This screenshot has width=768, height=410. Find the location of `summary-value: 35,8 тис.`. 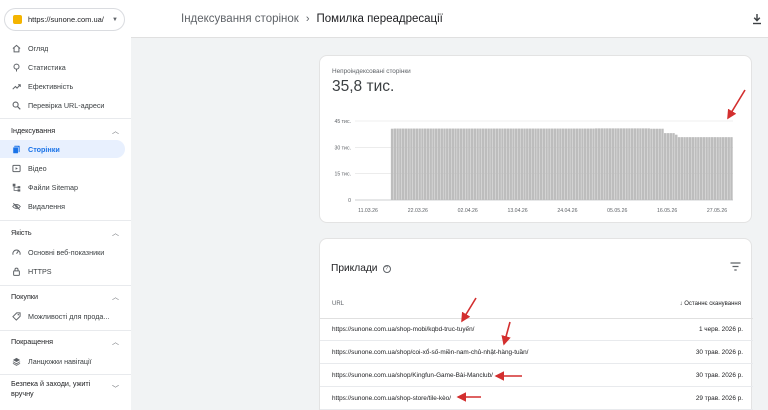

summary-value: 35,8 тис. is located at coordinates (363, 86).